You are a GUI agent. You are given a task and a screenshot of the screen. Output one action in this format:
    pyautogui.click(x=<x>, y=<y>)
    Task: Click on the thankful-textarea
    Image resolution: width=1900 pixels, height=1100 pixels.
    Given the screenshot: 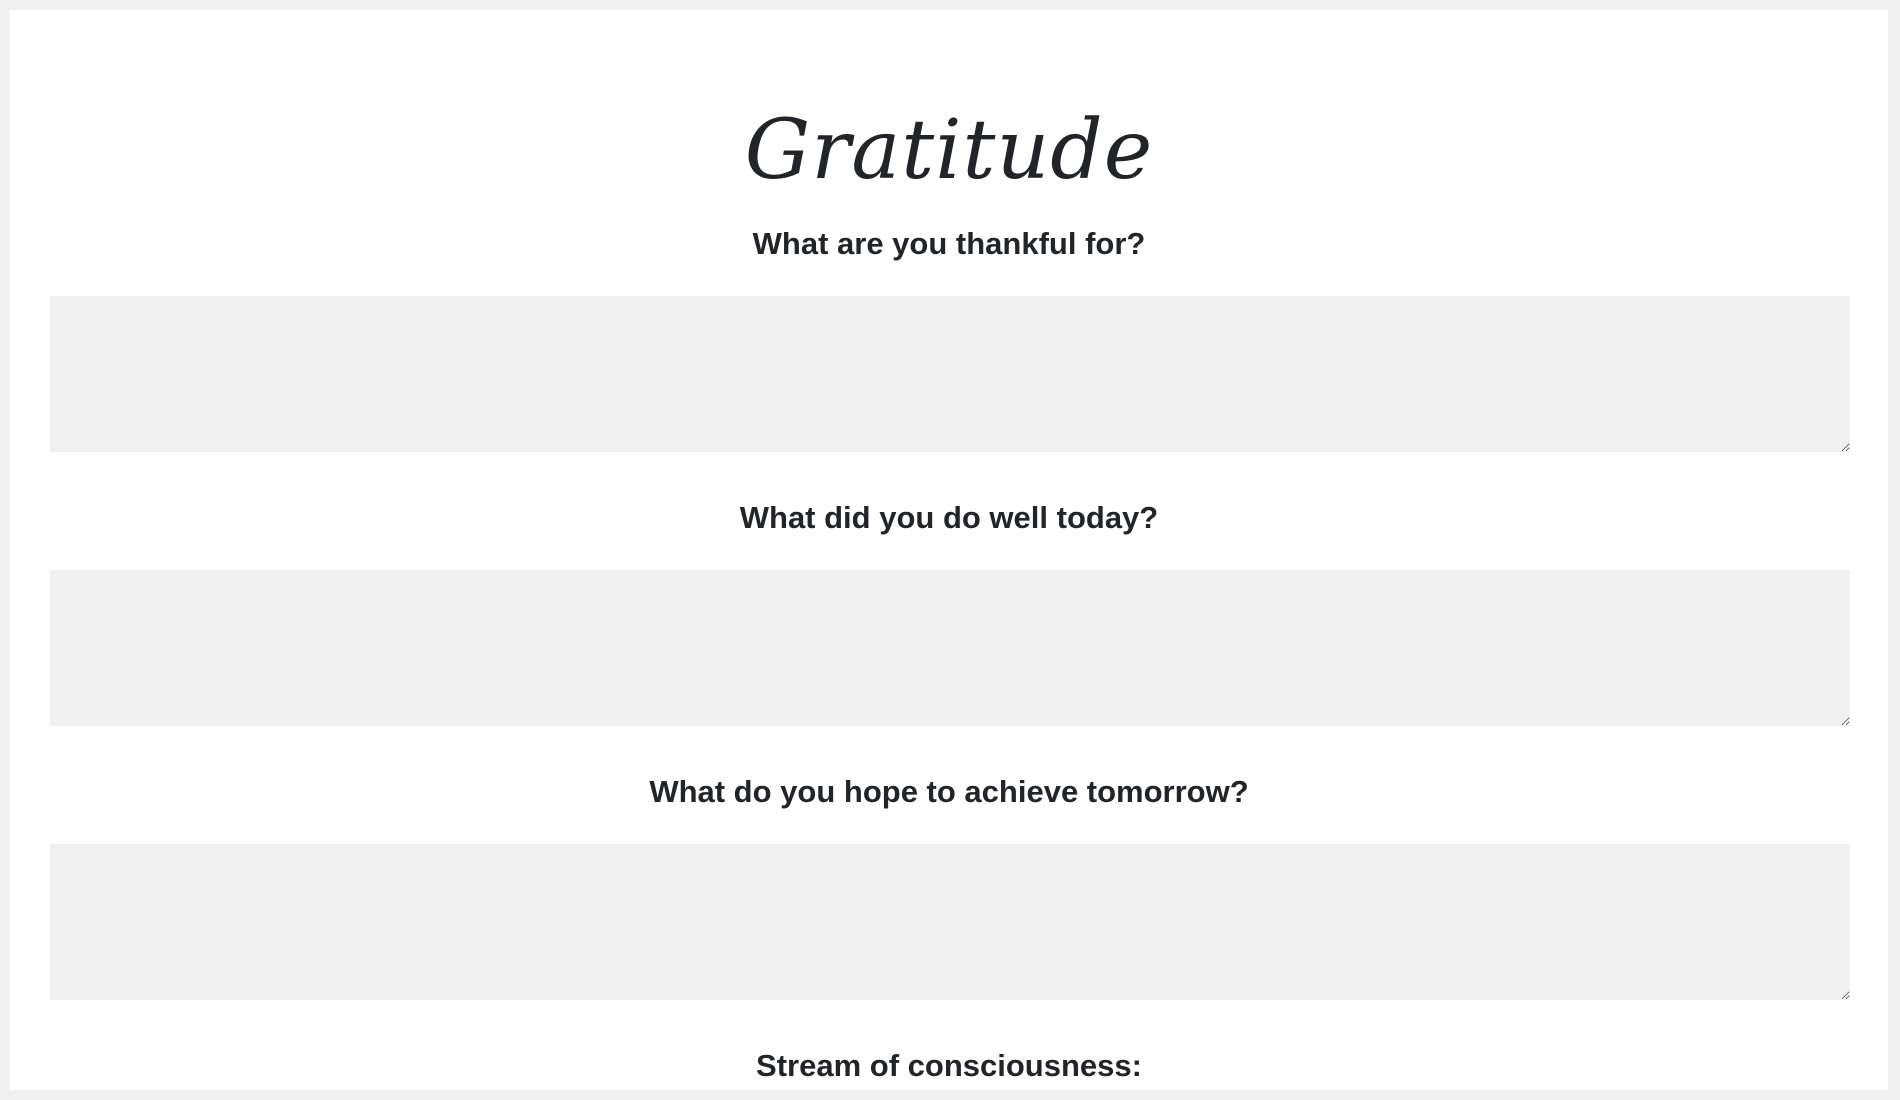 What is the action you would take?
    pyautogui.click(x=950, y=374)
    